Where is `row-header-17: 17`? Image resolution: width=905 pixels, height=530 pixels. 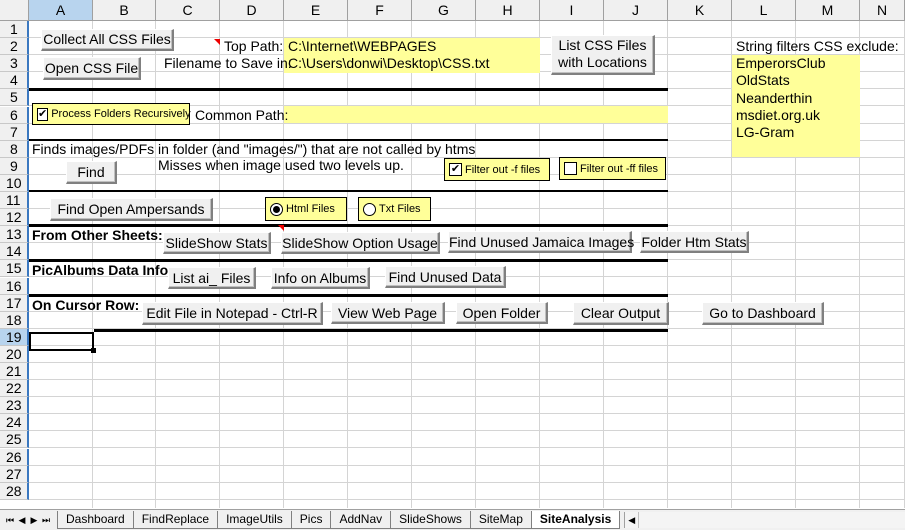
row-header-17: 17 is located at coordinates (14, 303).